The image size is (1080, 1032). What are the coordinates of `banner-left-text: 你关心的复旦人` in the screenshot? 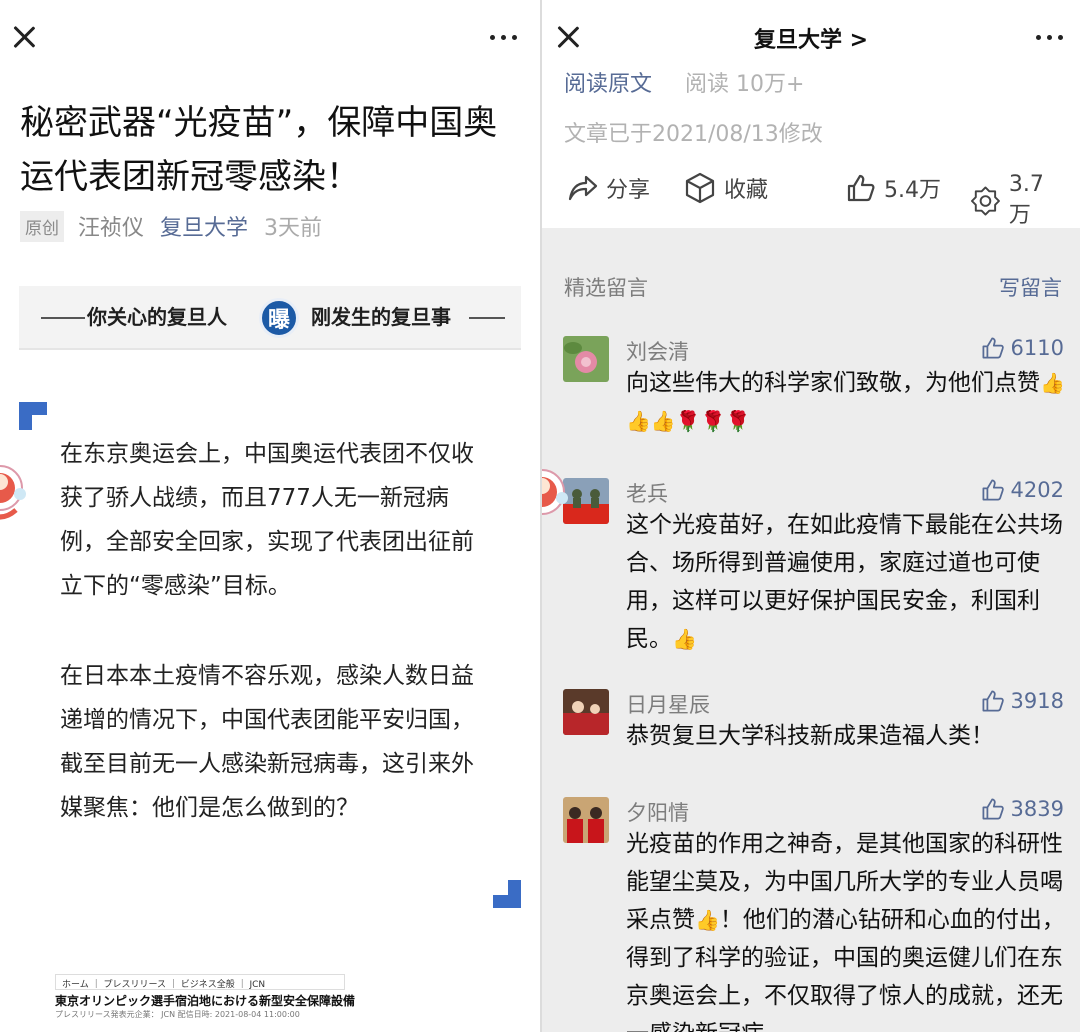 It's located at (157, 317).